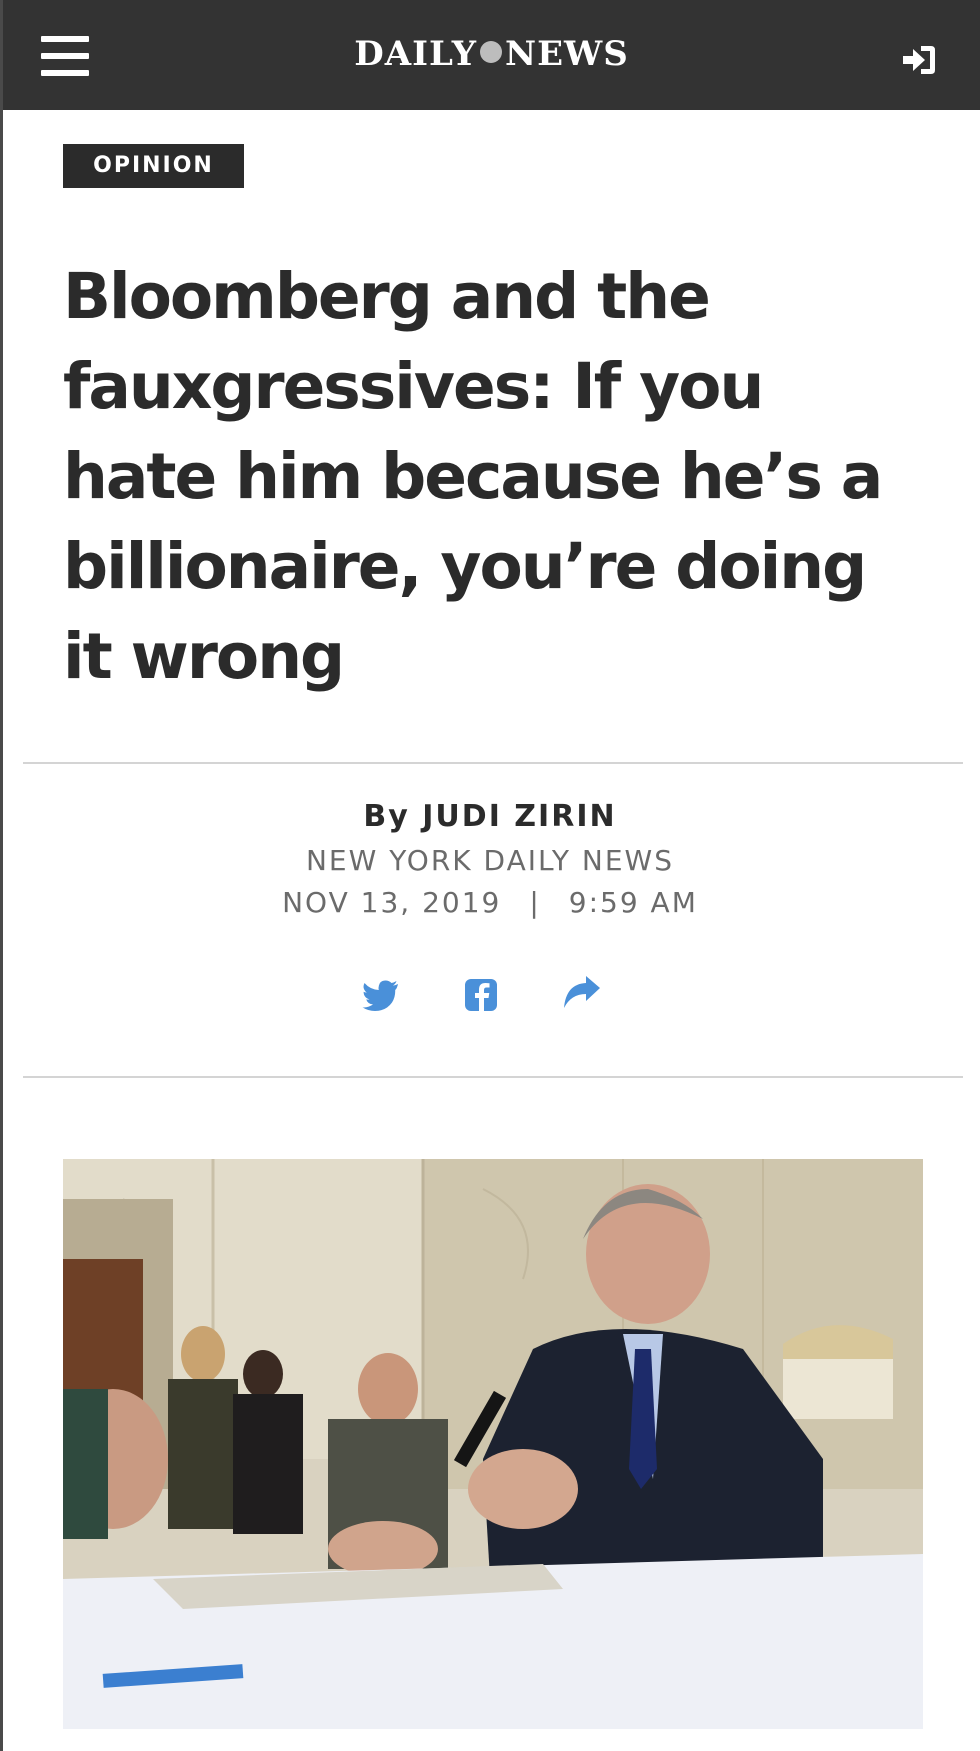  Describe the element at coordinates (519, 816) in the screenshot. I see `author-name: JUDI ZIRIN` at that location.